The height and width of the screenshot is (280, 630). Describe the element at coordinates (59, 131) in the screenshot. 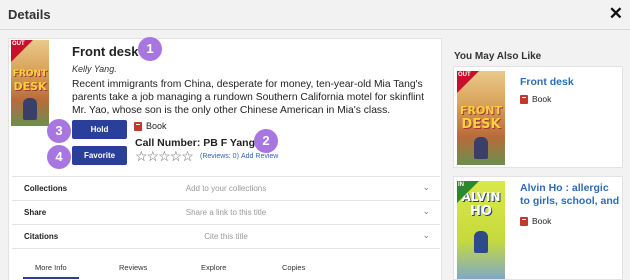

I see `badge-3: 3` at that location.